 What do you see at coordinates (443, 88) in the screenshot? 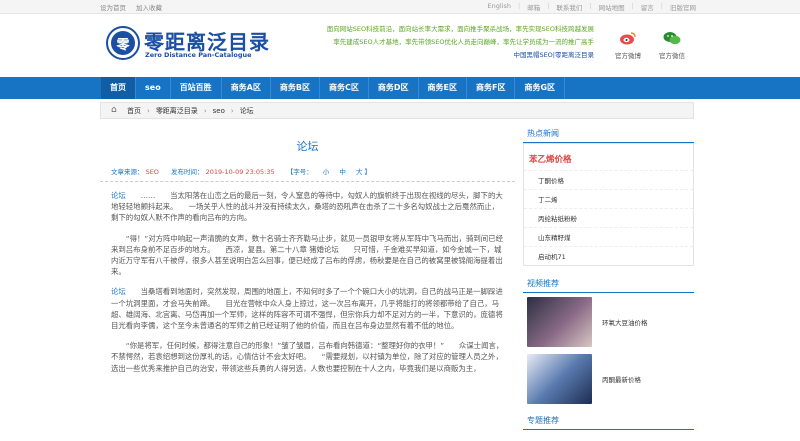
I see `nav-item-zone-e: 商务E区` at bounding box center [443, 88].